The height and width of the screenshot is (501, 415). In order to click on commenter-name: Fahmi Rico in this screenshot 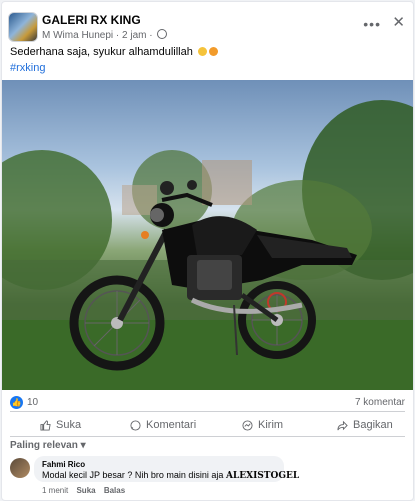, I will do `click(159, 464)`.